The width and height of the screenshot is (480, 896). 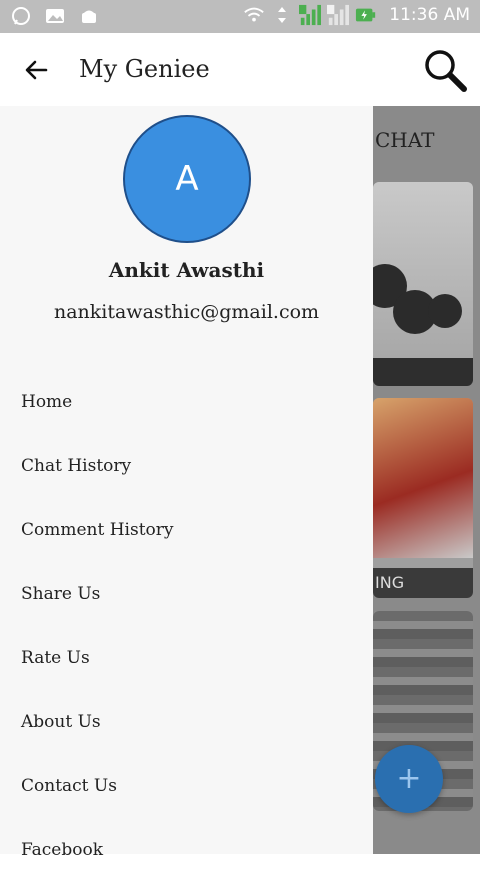 I want to click on plus-icon: +, so click(x=409, y=778).